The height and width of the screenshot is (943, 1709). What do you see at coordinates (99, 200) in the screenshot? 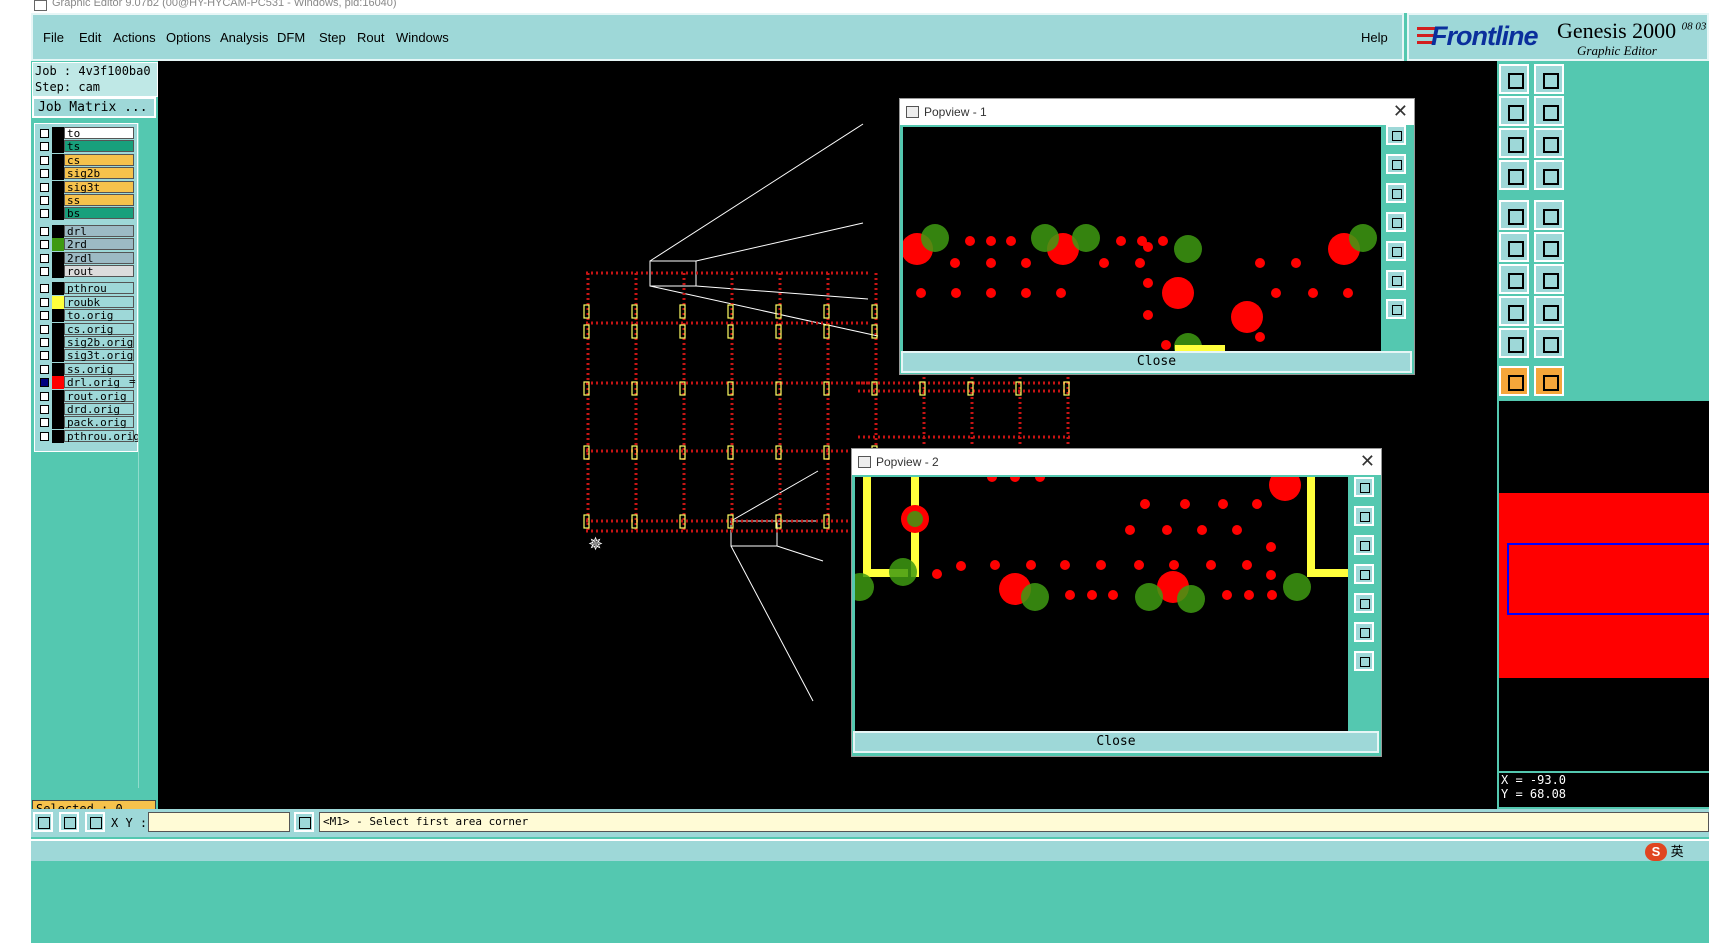
I see `layer-name: ss` at bounding box center [99, 200].